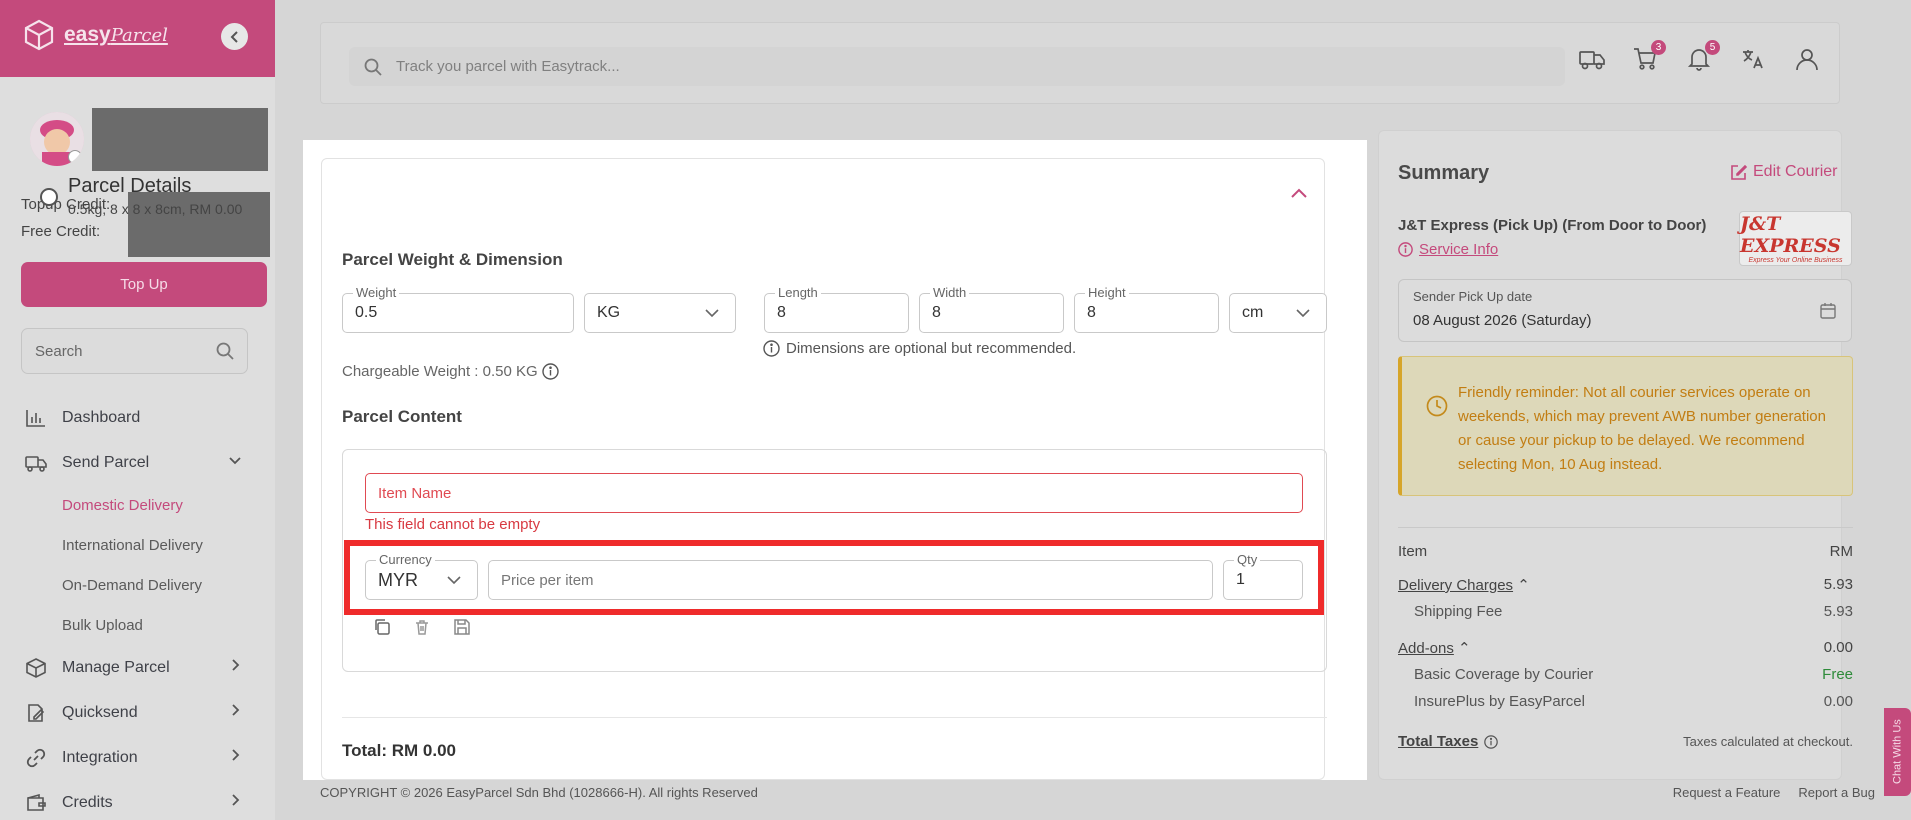  Describe the element at coordinates (919, 348) in the screenshot. I see `dimension-hint: Dimensions are optional but recommended.` at that location.